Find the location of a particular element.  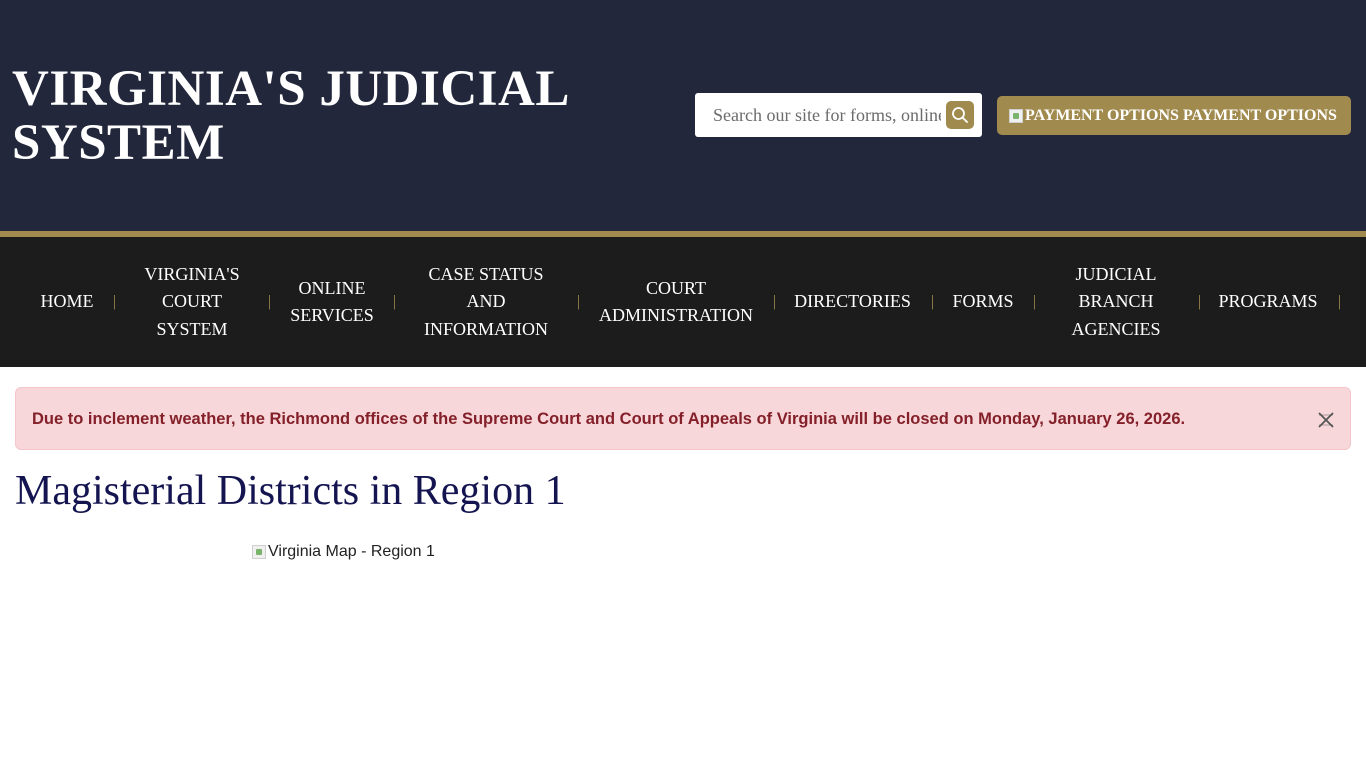

payment-options-label: PAYMENT OPTIONS is located at coordinates (1259, 115).